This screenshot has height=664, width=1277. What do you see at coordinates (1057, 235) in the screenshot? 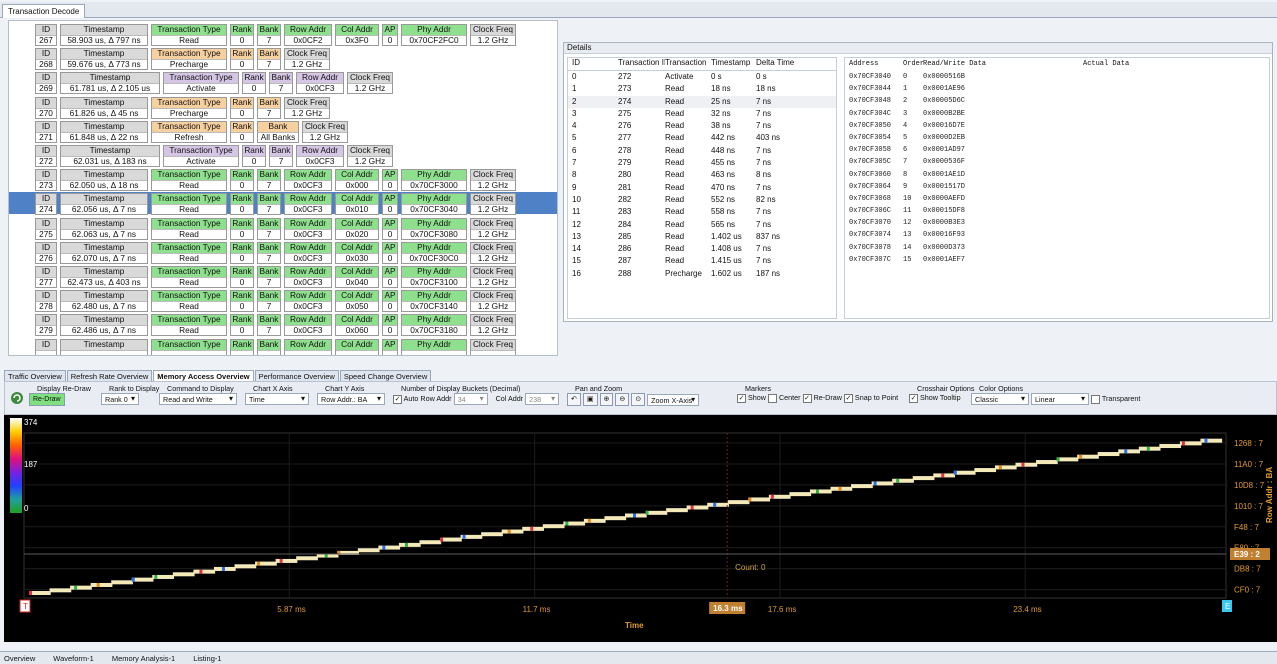
I see `data-row: 0x70CF3074 13 0x00016F93` at bounding box center [1057, 235].